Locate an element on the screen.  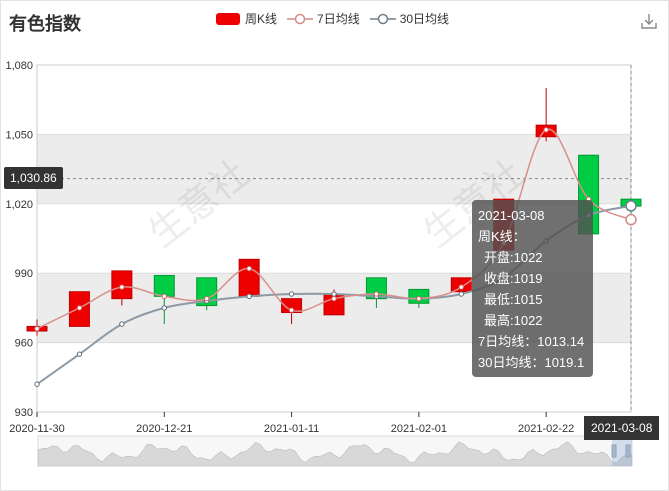
grid-band is located at coordinates (334, 169).